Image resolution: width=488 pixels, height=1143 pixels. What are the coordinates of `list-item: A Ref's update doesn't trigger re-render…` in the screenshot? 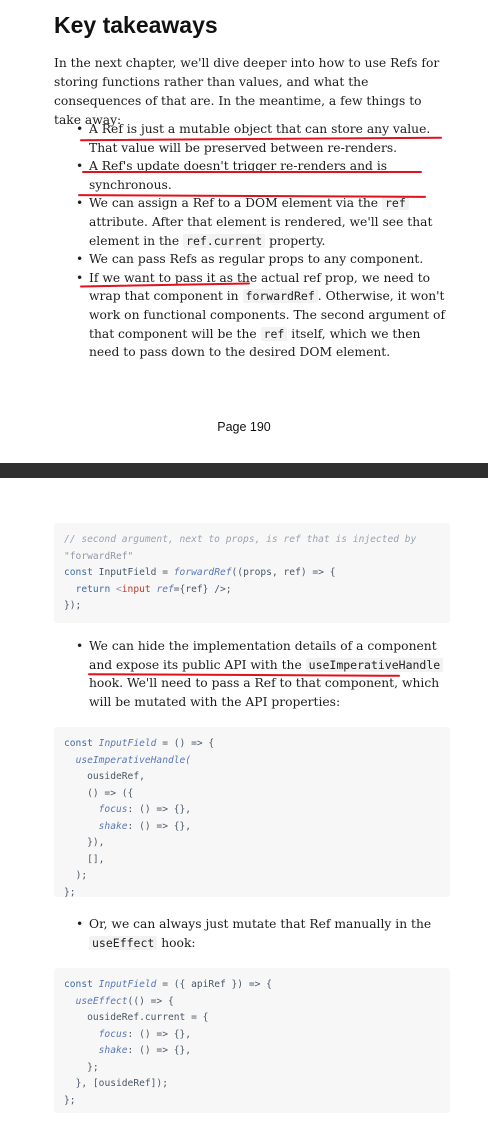 It's located at (261, 175).